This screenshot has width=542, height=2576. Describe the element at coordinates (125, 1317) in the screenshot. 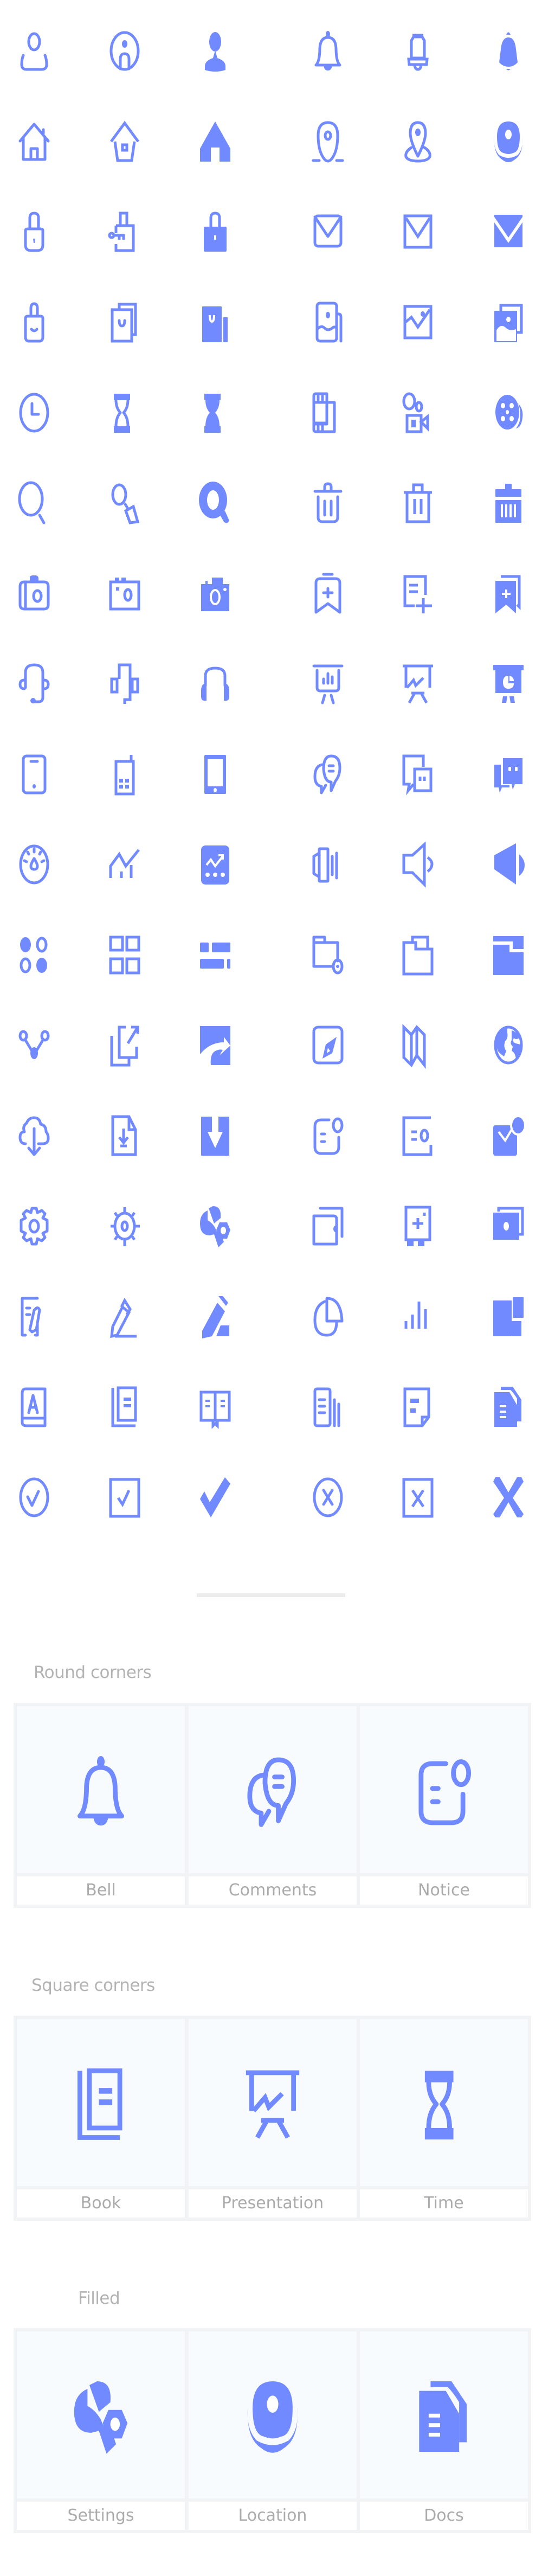

I see `pencil-square-icon` at that location.